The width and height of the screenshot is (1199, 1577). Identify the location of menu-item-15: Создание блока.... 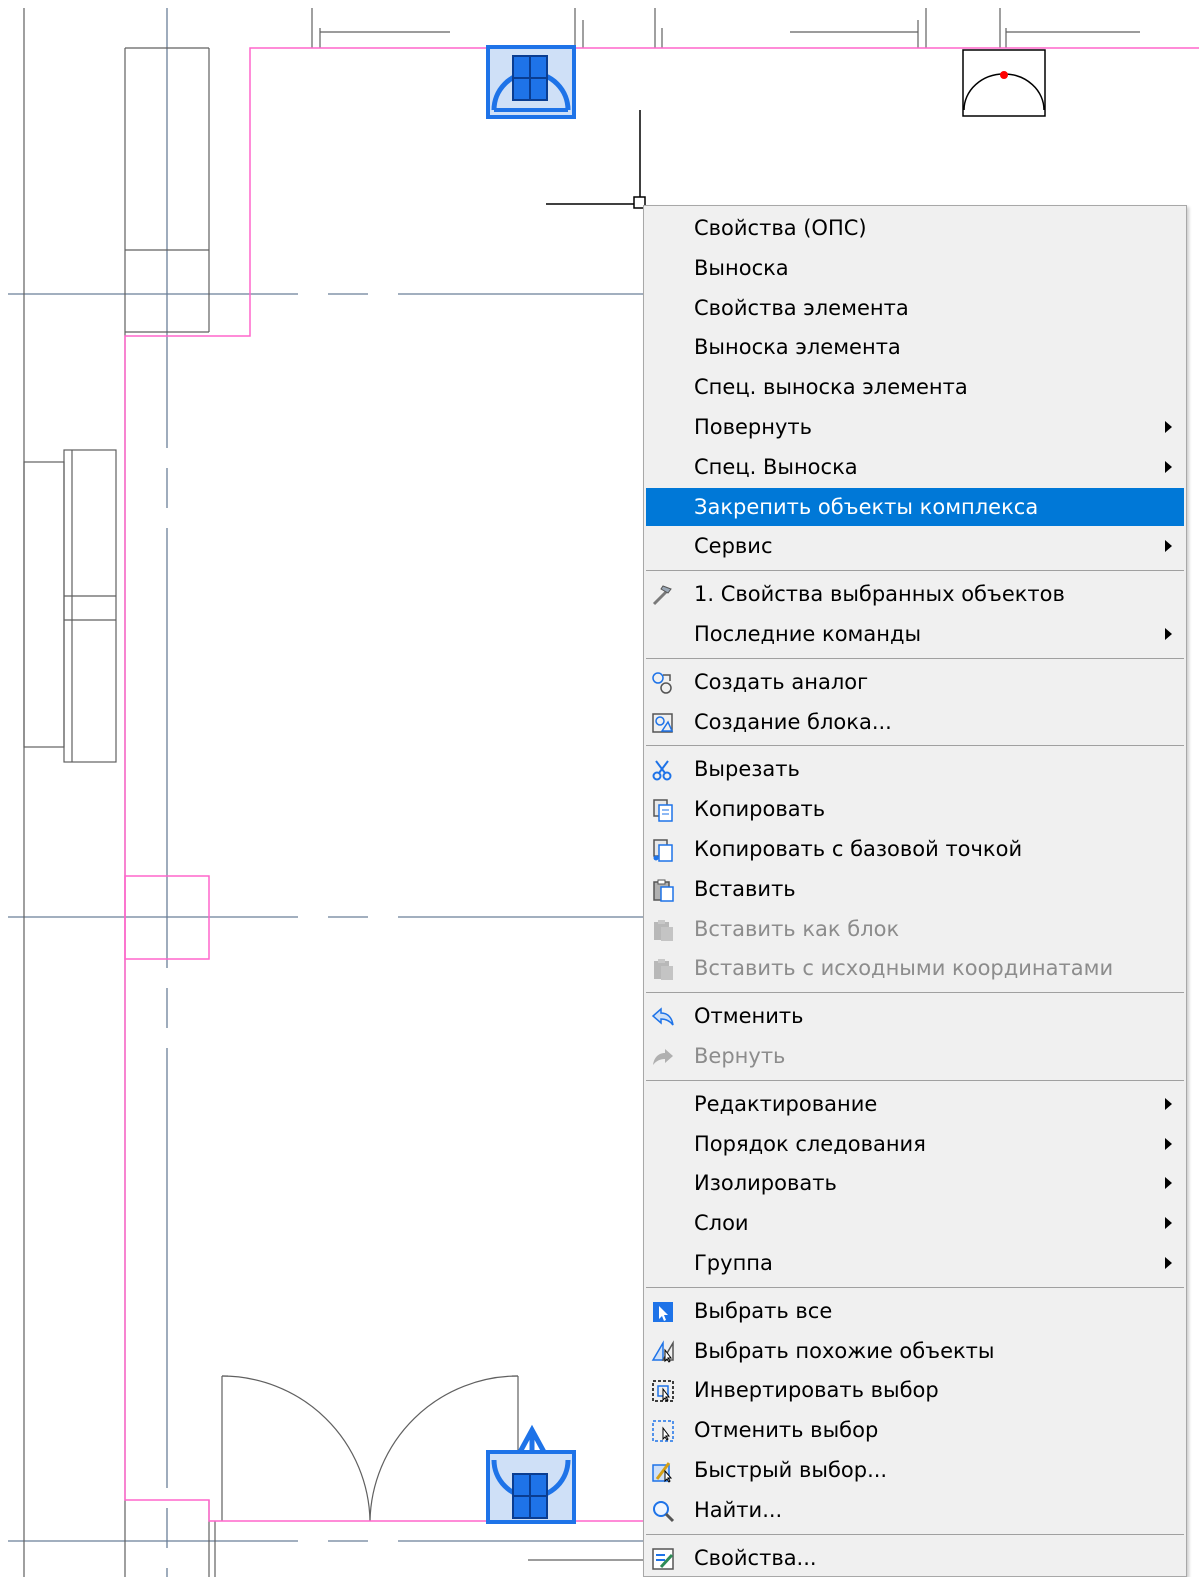
(915, 722).